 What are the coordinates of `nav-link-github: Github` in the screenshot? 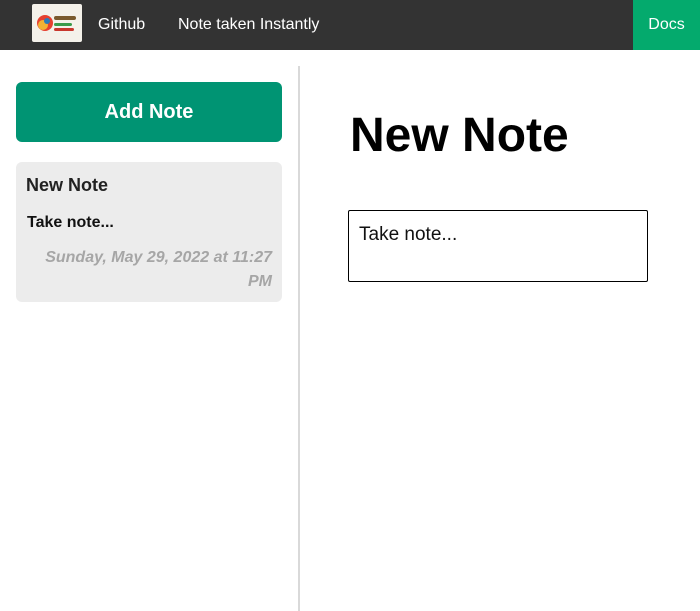 It's located at (121, 25).